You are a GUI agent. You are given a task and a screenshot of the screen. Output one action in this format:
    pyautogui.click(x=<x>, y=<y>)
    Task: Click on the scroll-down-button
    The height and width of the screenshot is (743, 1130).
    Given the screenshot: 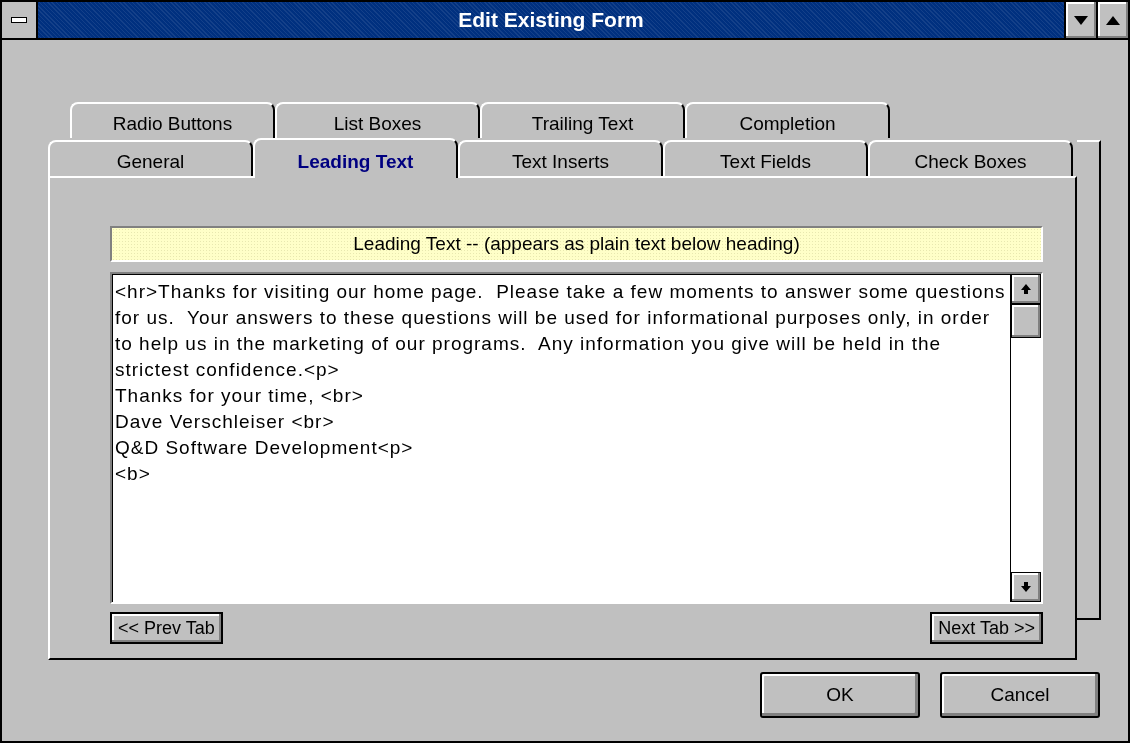 What is the action you would take?
    pyautogui.click(x=1026, y=587)
    